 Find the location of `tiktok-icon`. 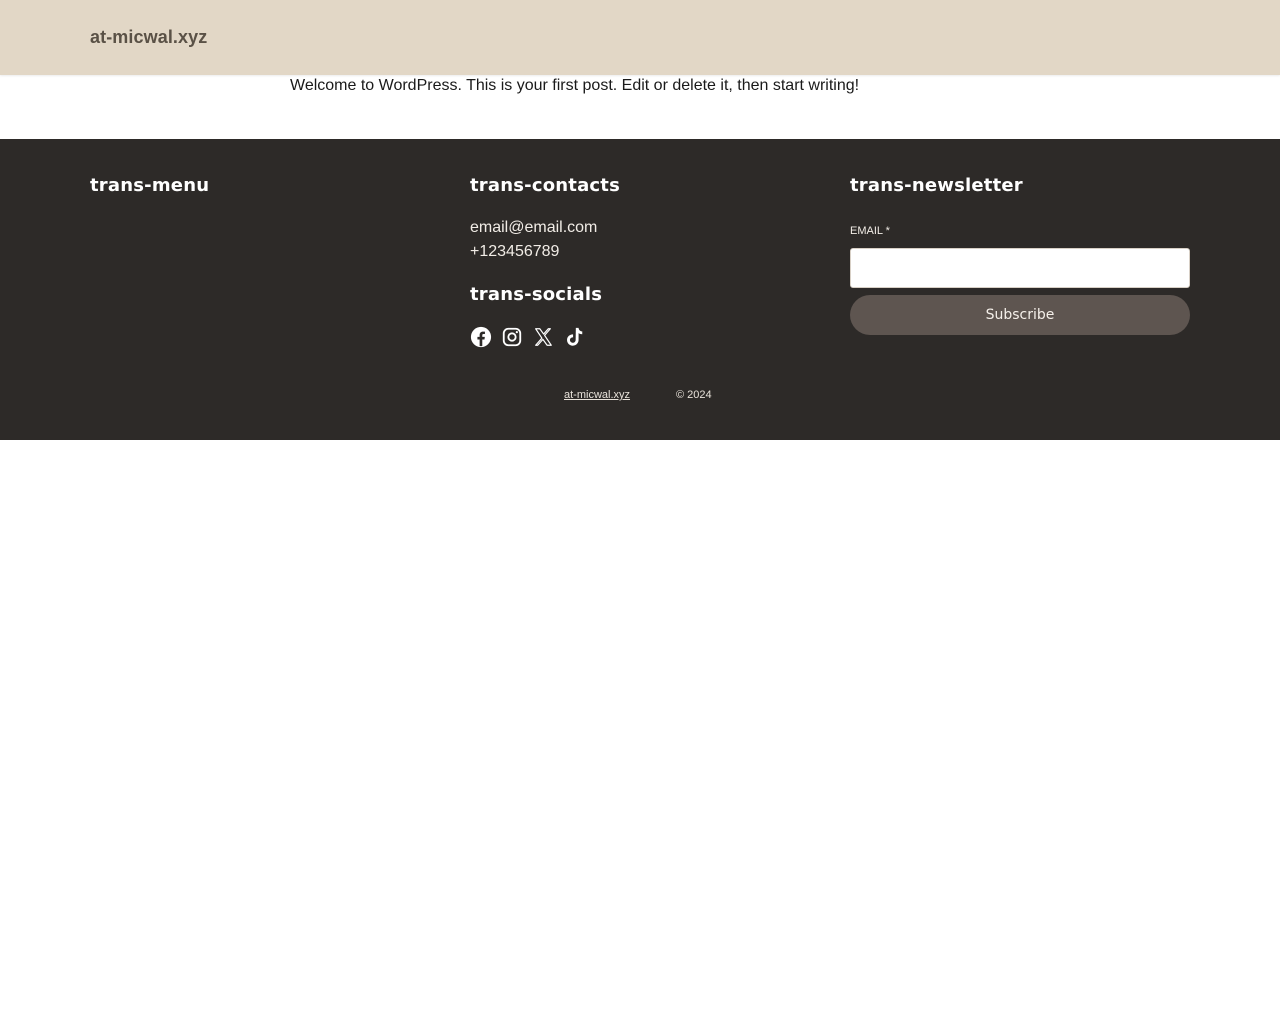

tiktok-icon is located at coordinates (574, 337).